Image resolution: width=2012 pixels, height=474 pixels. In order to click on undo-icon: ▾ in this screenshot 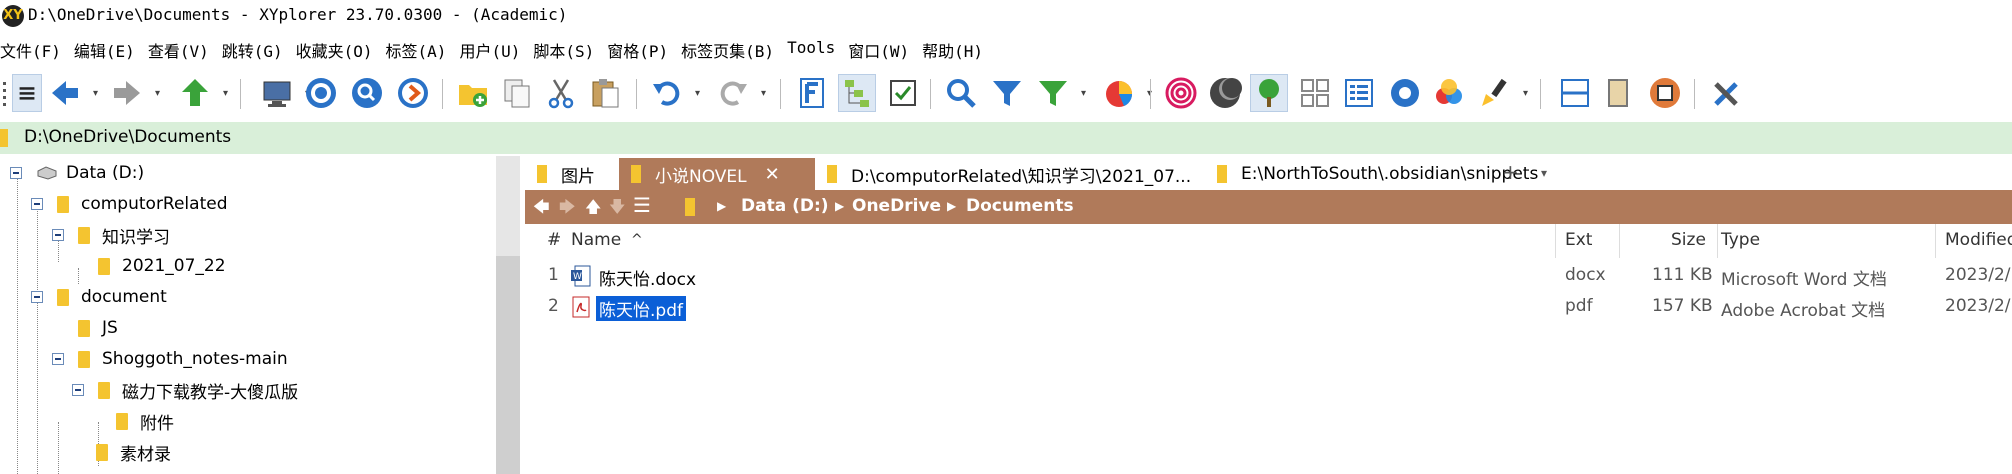, I will do `click(674, 93)`.